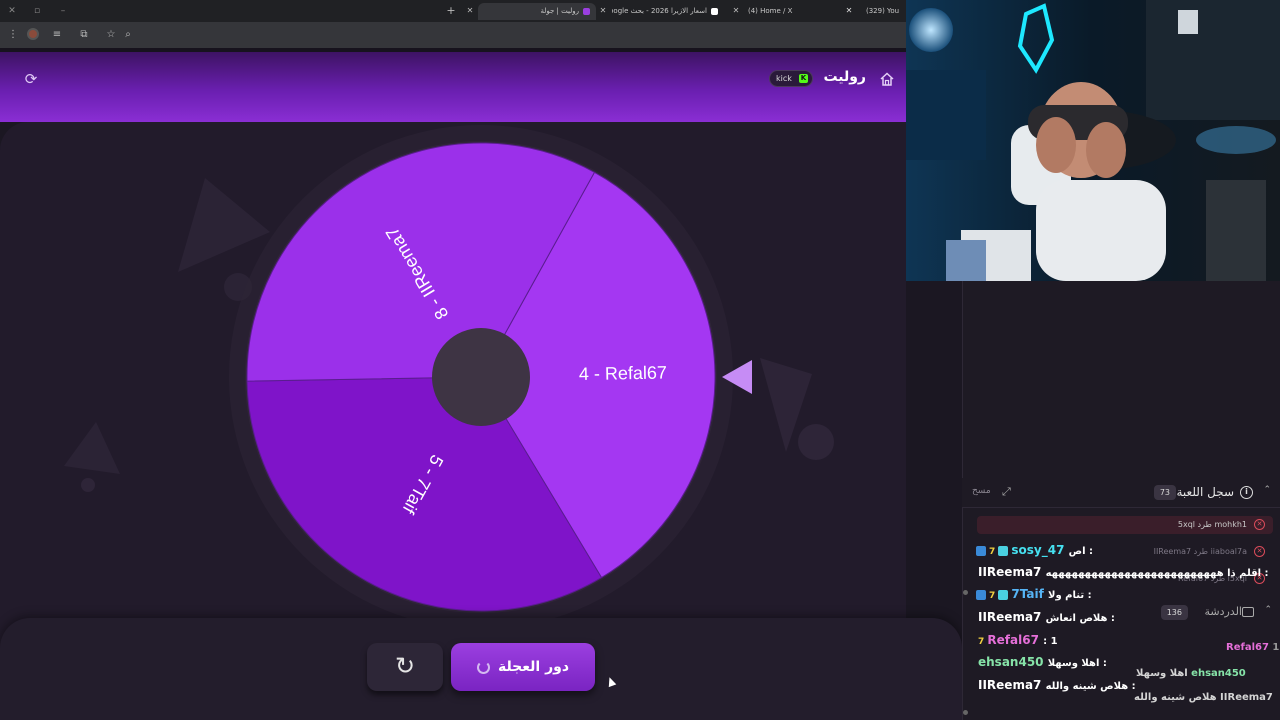  What do you see at coordinates (1080, 618) in the screenshot?
I see `chat-text: هلاص انعاش :` at bounding box center [1080, 618].